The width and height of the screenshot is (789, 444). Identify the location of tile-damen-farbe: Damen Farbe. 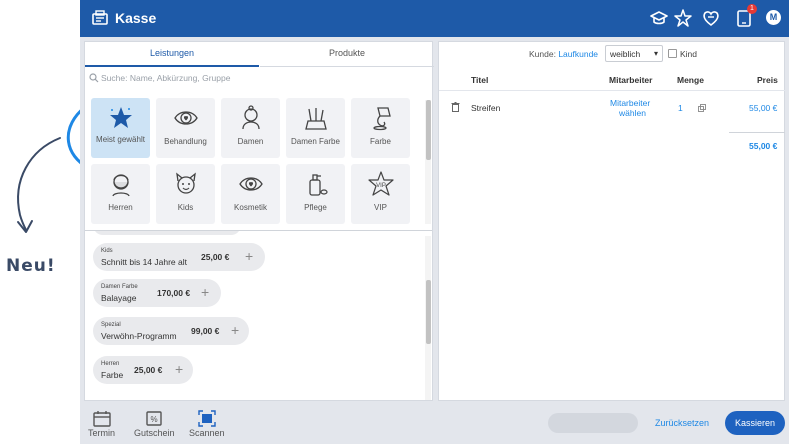
(315, 128).